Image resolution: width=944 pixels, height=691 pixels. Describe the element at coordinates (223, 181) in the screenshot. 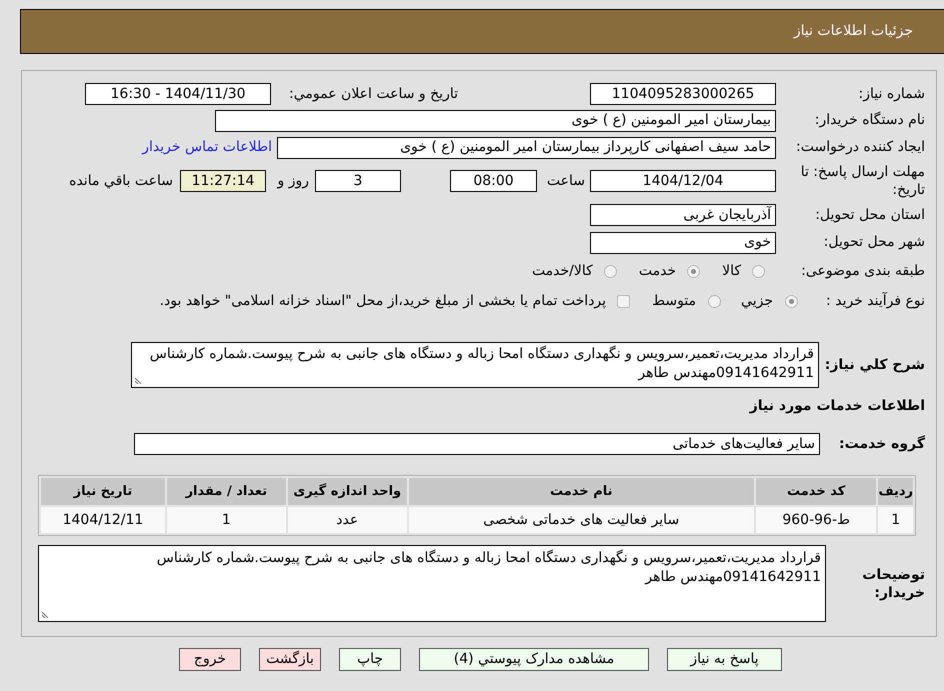

I see `remaining-time-field: 11:27:14` at that location.